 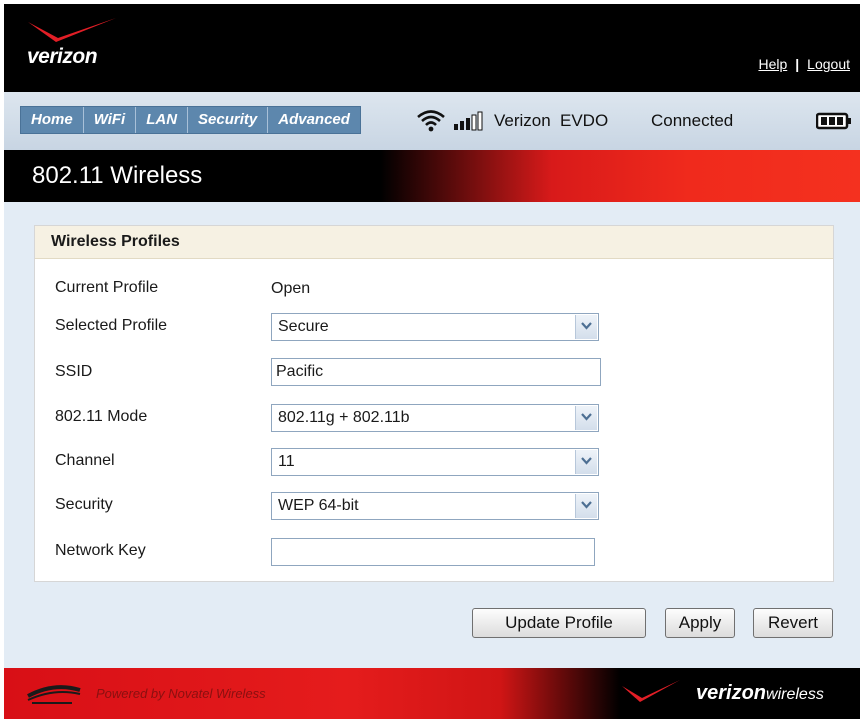 I want to click on brand-text: verizon, so click(x=62, y=56).